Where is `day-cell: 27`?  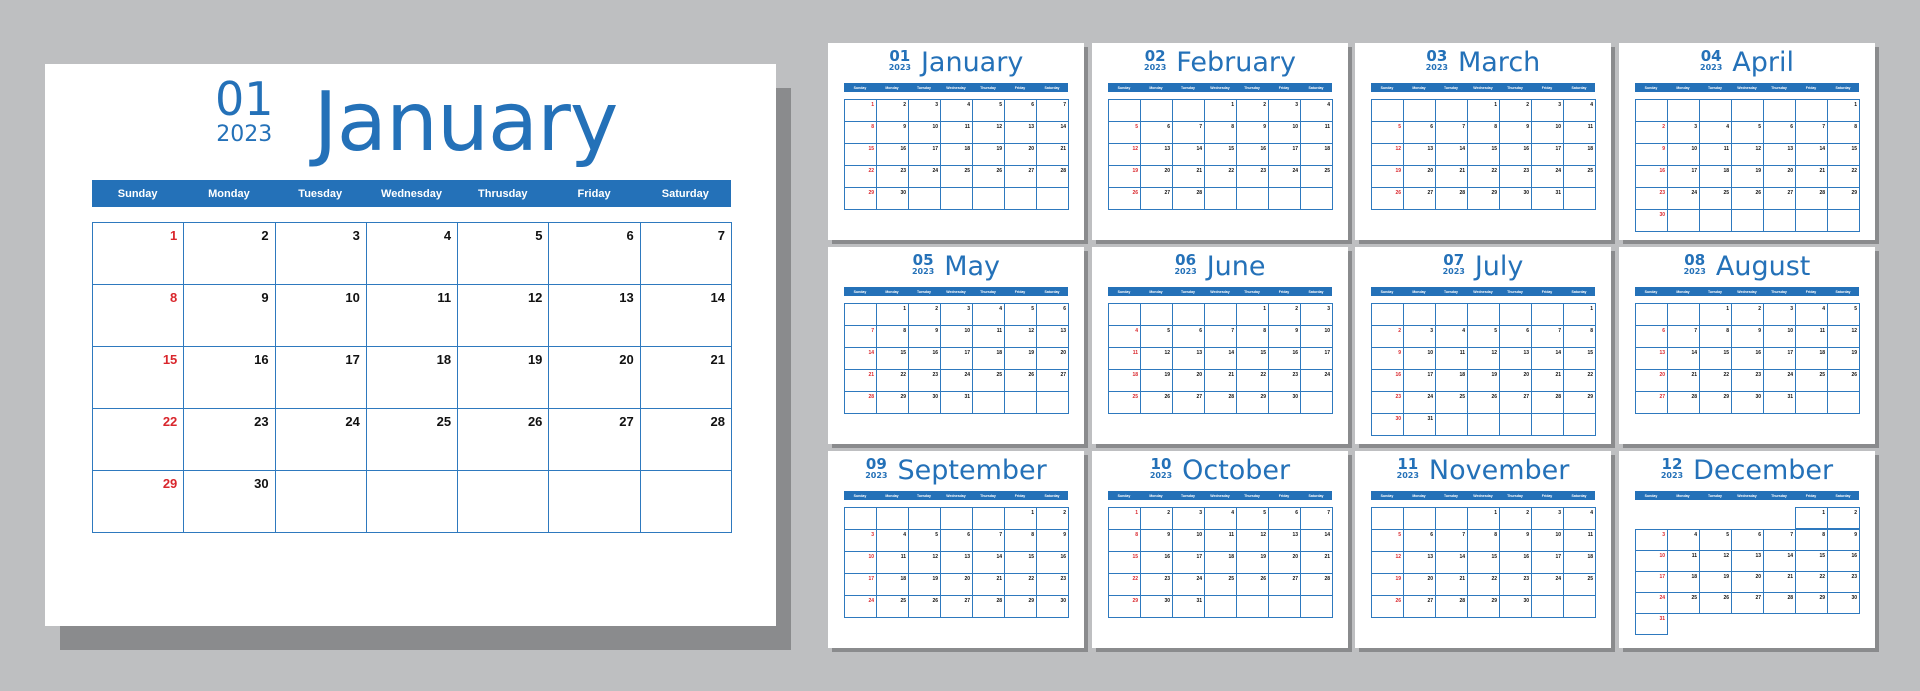
day-cell: 27 is located at coordinates (1285, 585).